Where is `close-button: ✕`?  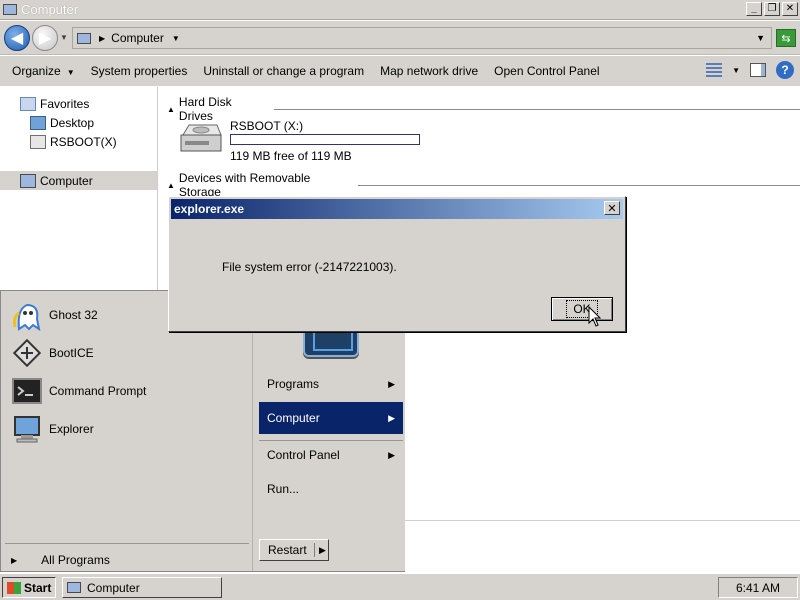 close-button: ✕ is located at coordinates (790, 9).